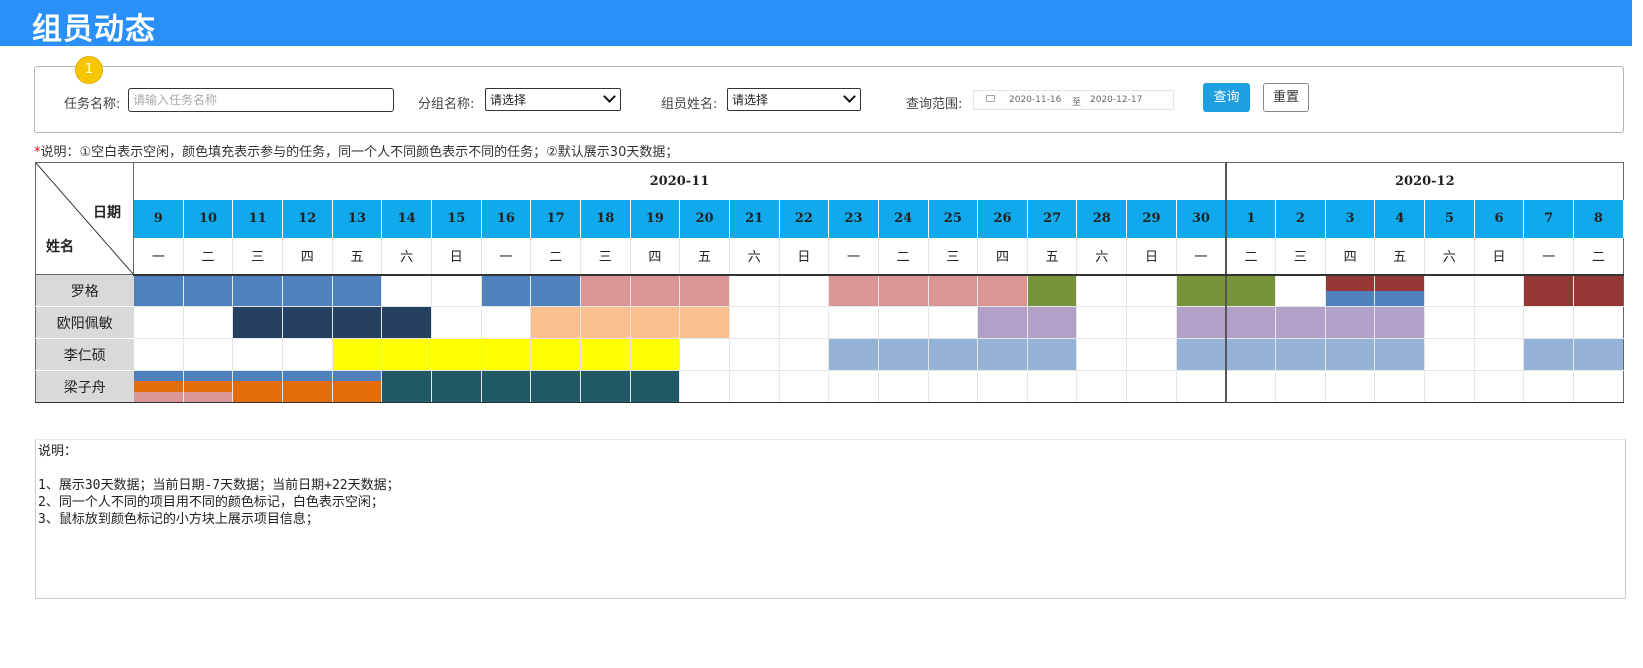 The width and height of the screenshot is (1643, 668). Describe the element at coordinates (1226, 97) in the screenshot. I see `query-button: 查询` at that location.